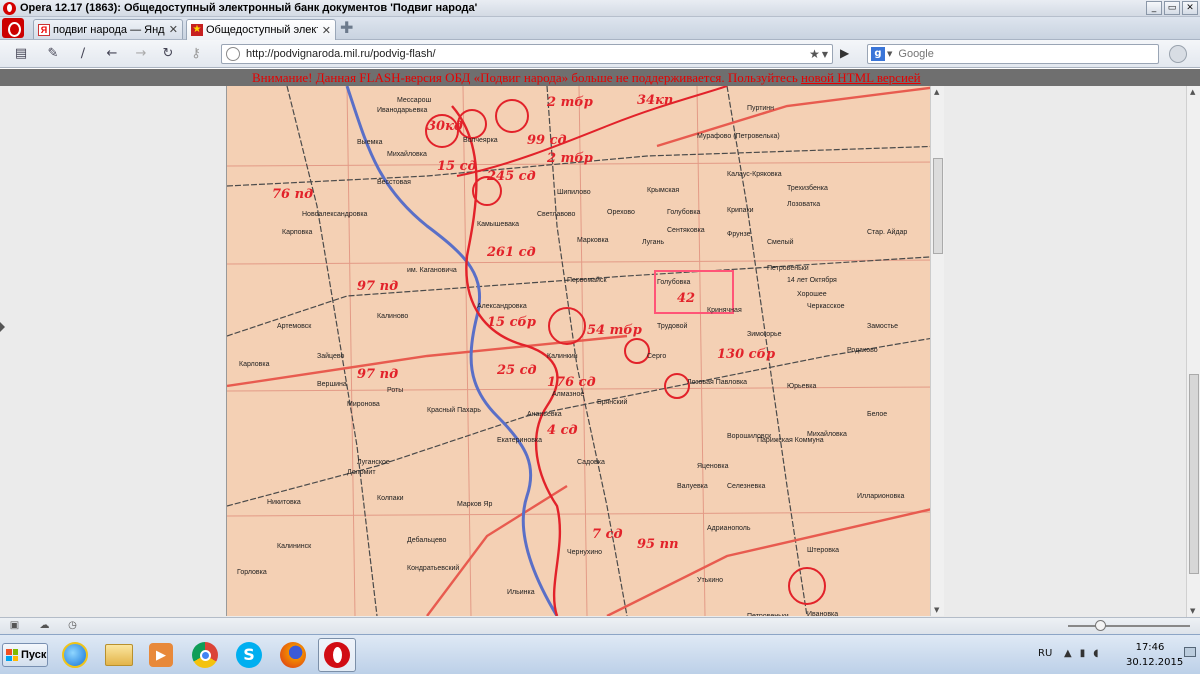 This screenshot has width=1200, height=674. Describe the element at coordinates (653, 242) in the screenshot. I see `map-place-label: Лугань` at that location.